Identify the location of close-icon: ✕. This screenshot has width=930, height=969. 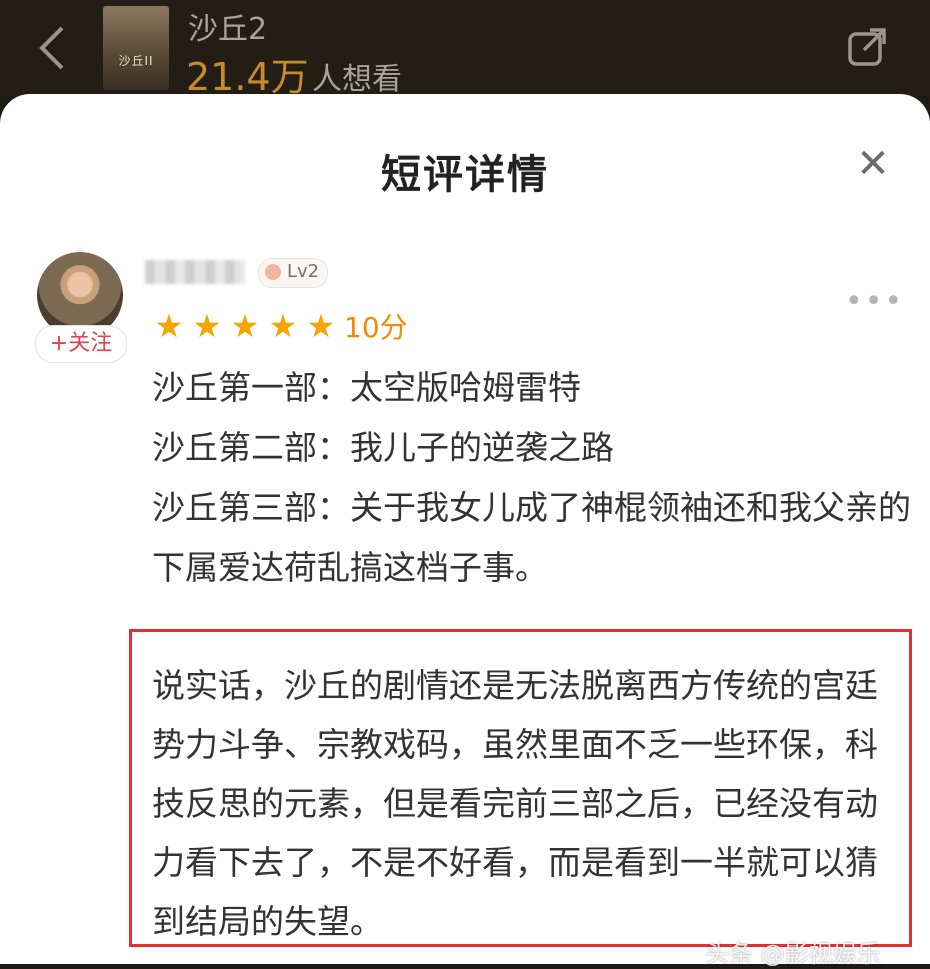
(873, 164).